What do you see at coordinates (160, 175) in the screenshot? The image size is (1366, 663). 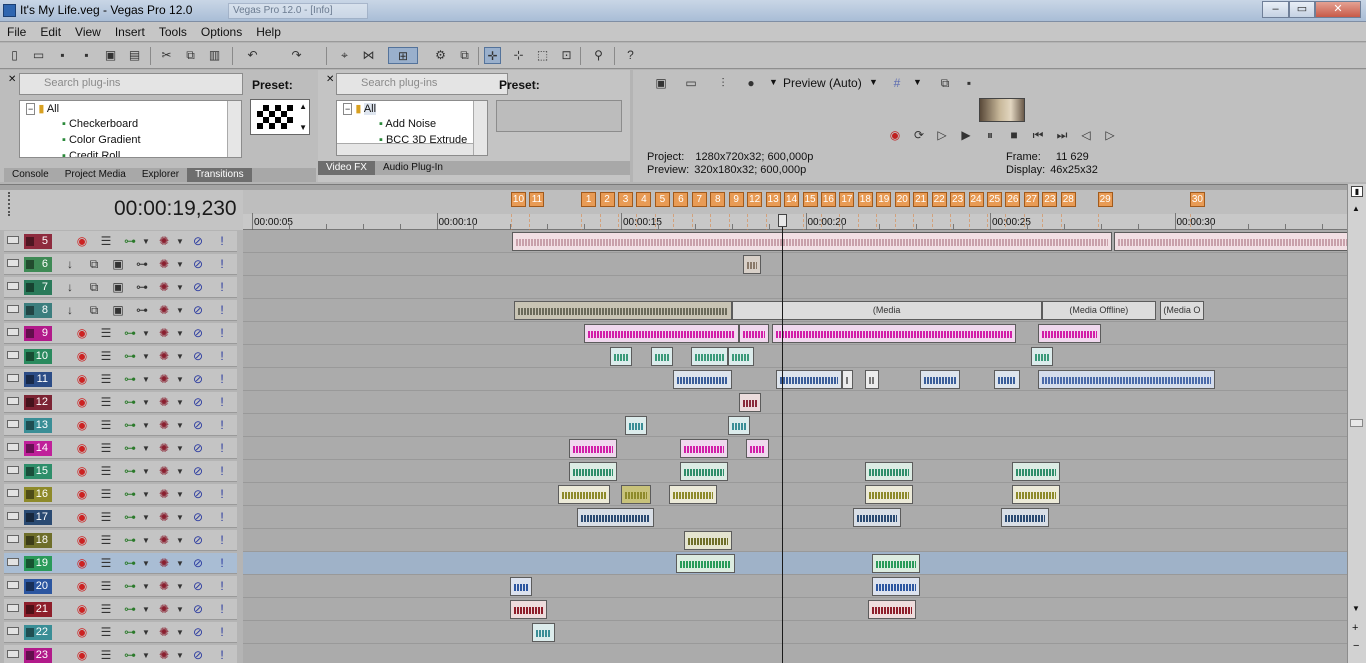 I see `tab-explorer: Explorer` at bounding box center [160, 175].